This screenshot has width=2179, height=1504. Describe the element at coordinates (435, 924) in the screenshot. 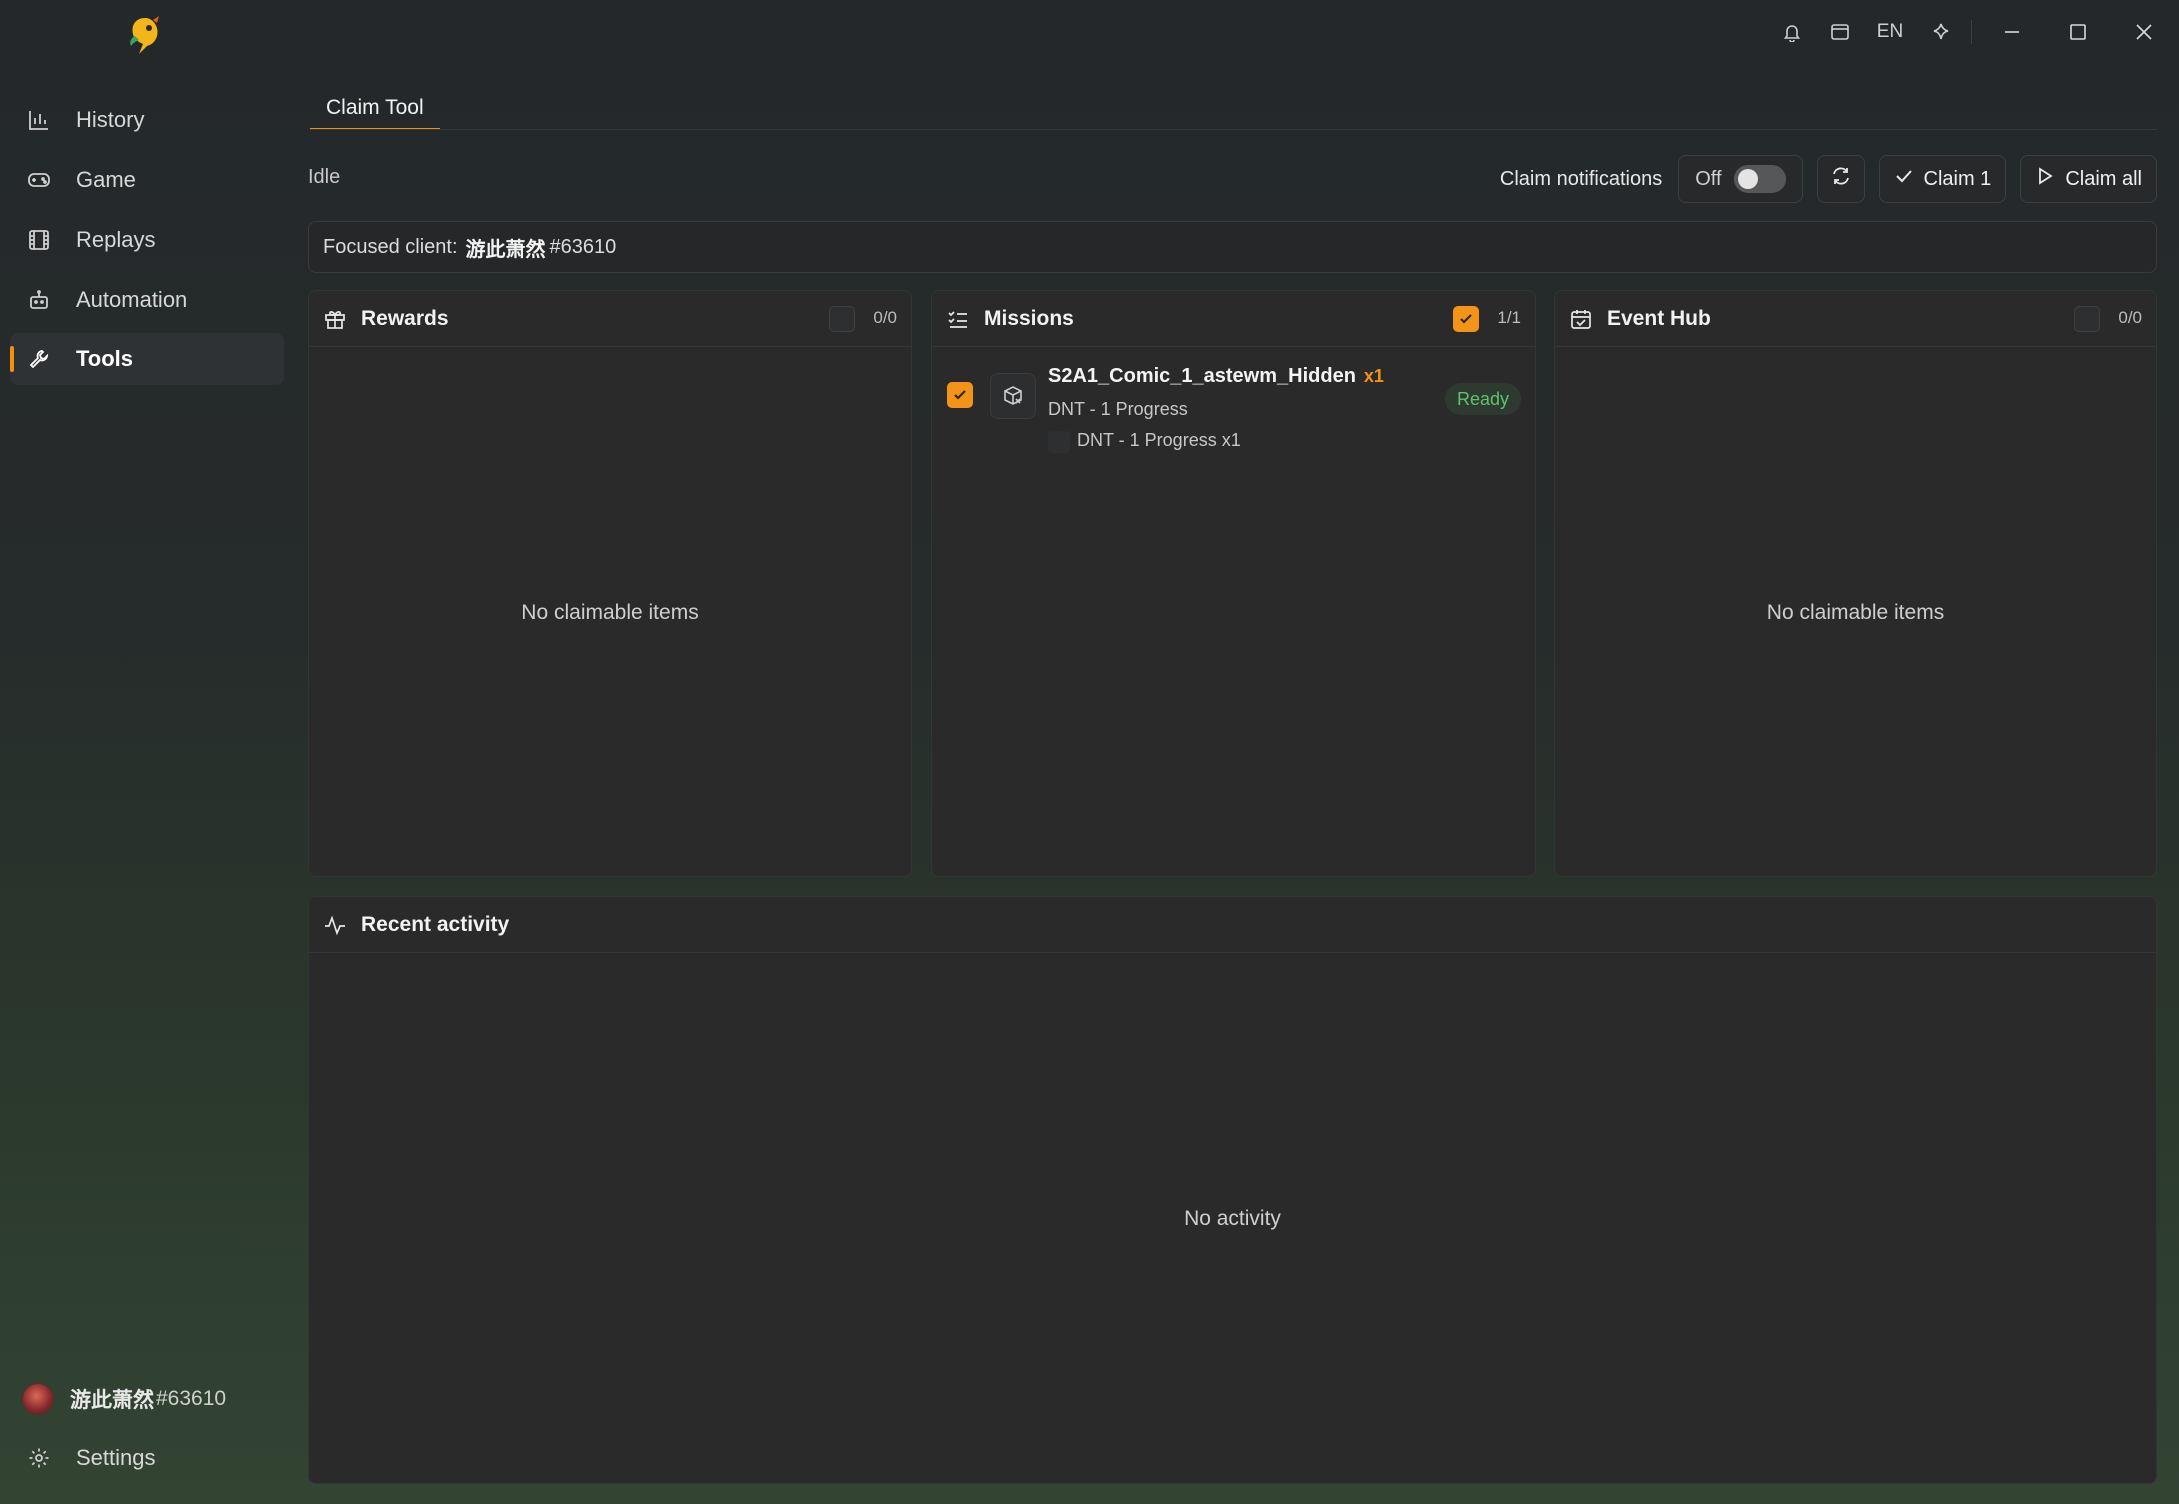

I see `recent-activity-title: Recent activity` at that location.